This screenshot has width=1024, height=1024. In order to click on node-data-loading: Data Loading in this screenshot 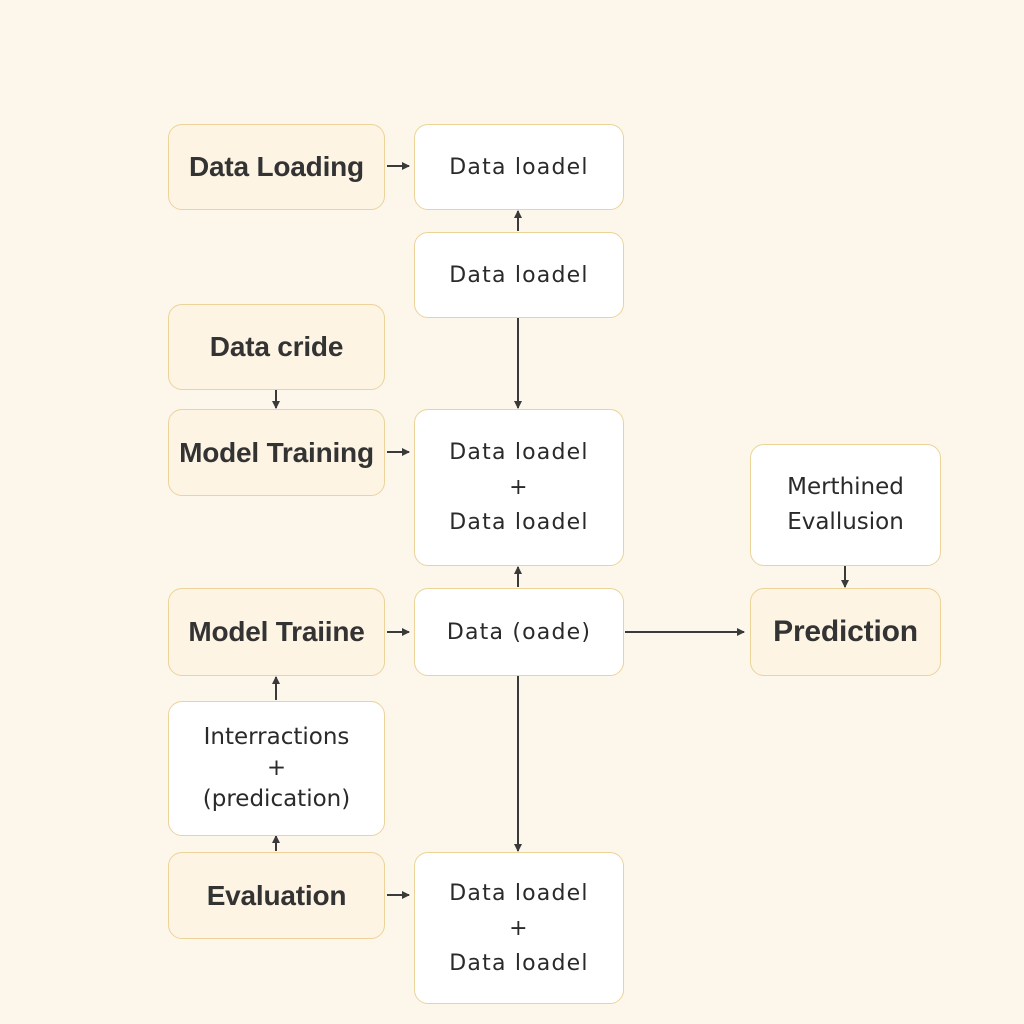, I will do `click(276, 167)`.